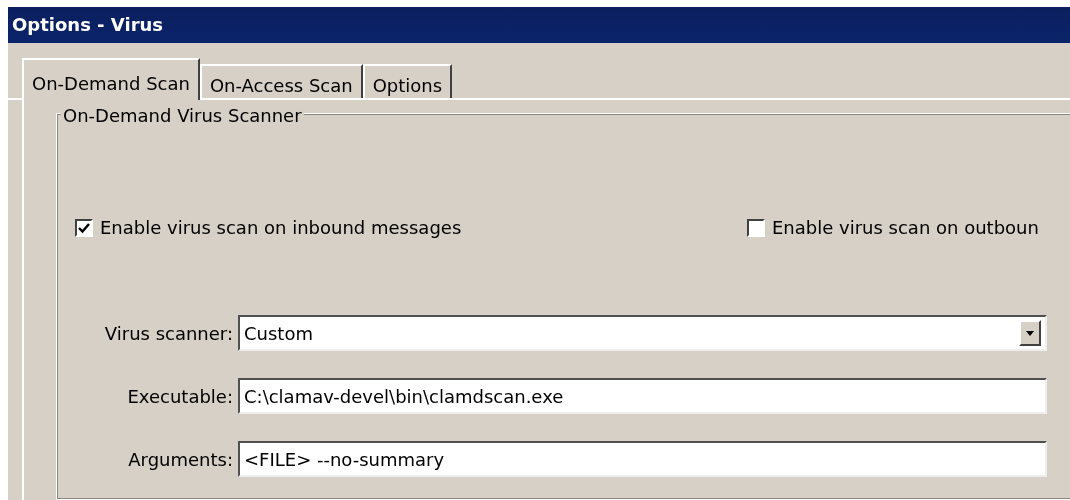  I want to click on checkbox-label: Enable virus scan on inbound messages, so click(281, 228).